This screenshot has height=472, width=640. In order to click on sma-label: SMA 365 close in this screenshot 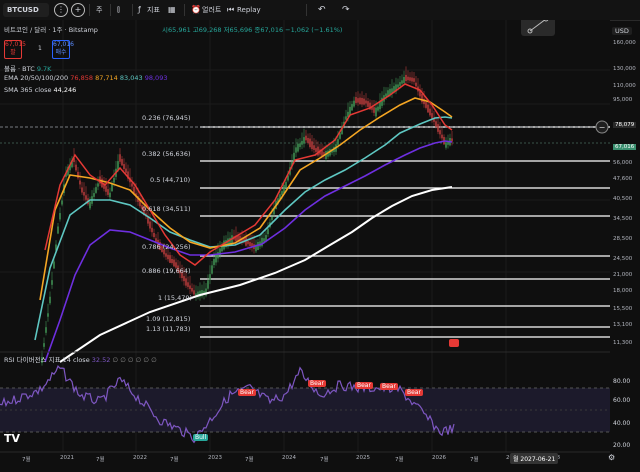, I will do `click(28, 90)`.